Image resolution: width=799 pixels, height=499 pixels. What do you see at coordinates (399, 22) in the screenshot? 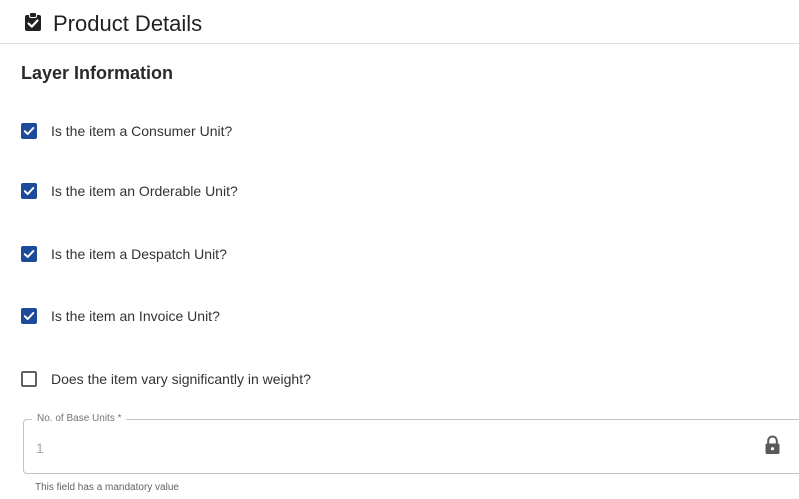
I see `page-header: Product Details` at bounding box center [399, 22].